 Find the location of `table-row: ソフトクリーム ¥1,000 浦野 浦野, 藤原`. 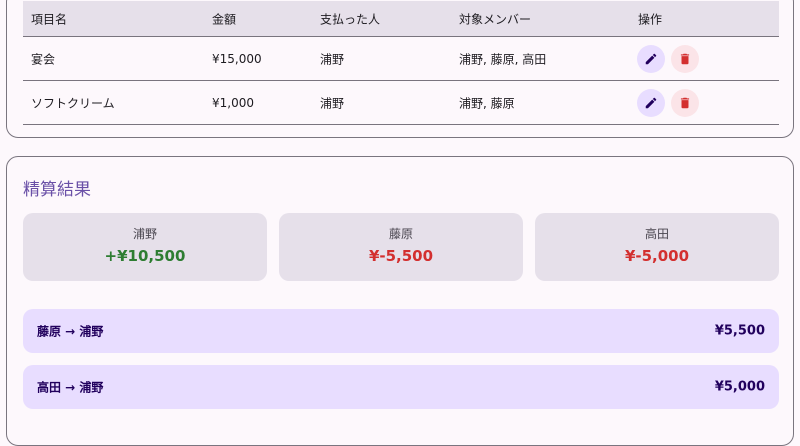

table-row: ソフトクリーム ¥1,000 浦野 浦野, 藤原 is located at coordinates (401, 103).